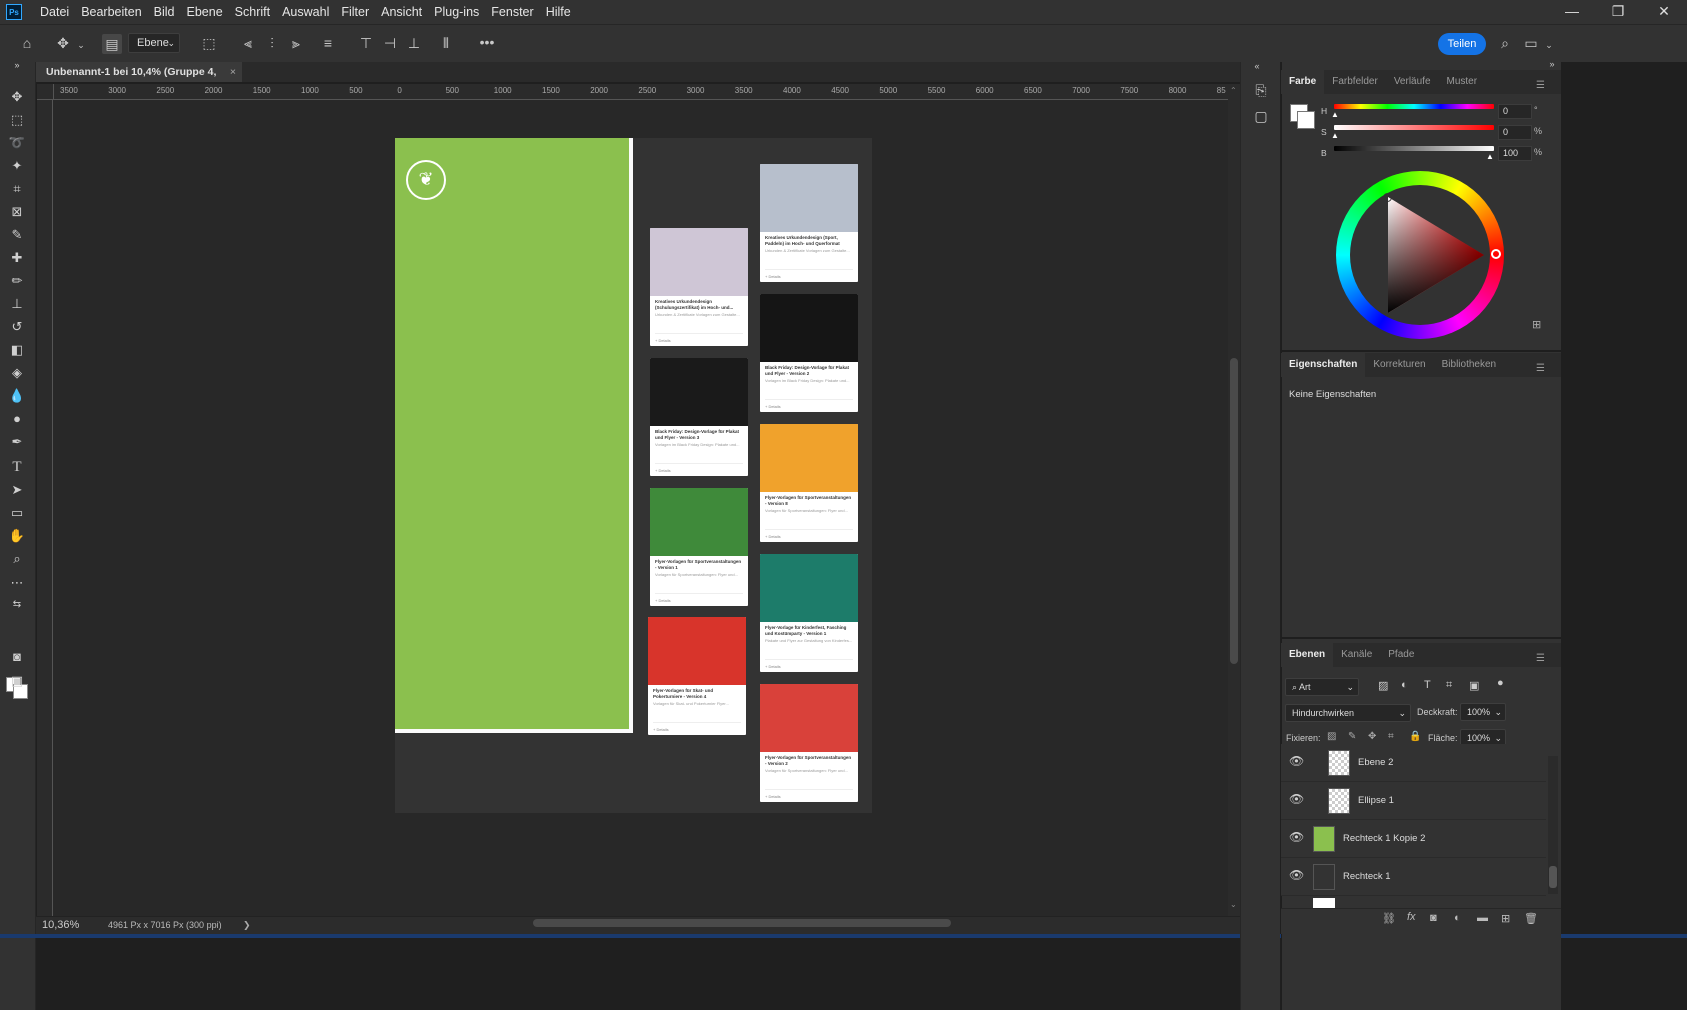 The image size is (1687, 1010). I want to click on auto-select-icon: ▤, so click(112, 44).